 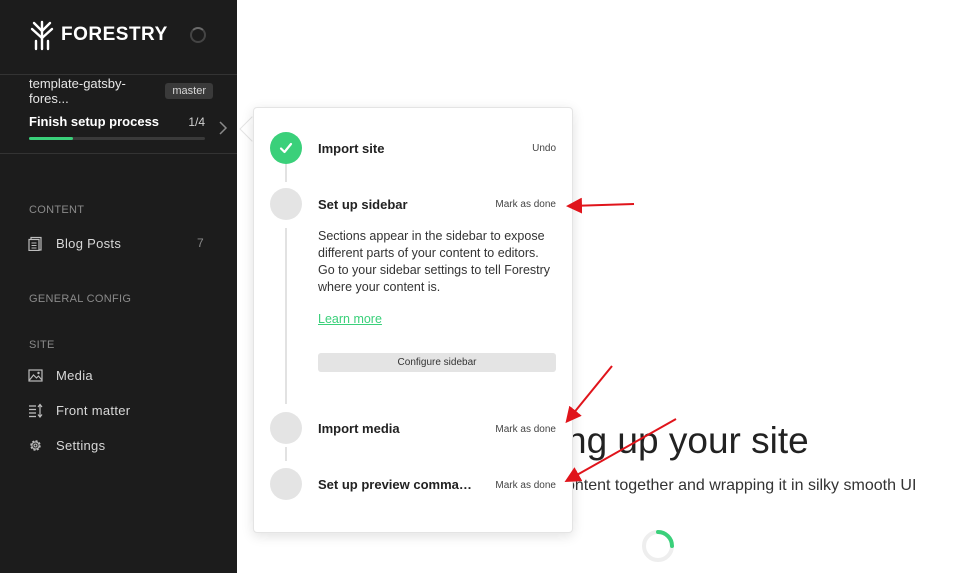 I want to click on undo-button: Undo, so click(x=544, y=148).